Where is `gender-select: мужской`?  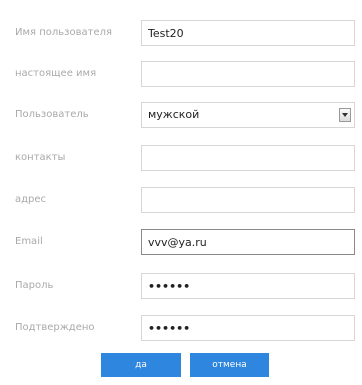
gender-select: мужской is located at coordinates (248, 115).